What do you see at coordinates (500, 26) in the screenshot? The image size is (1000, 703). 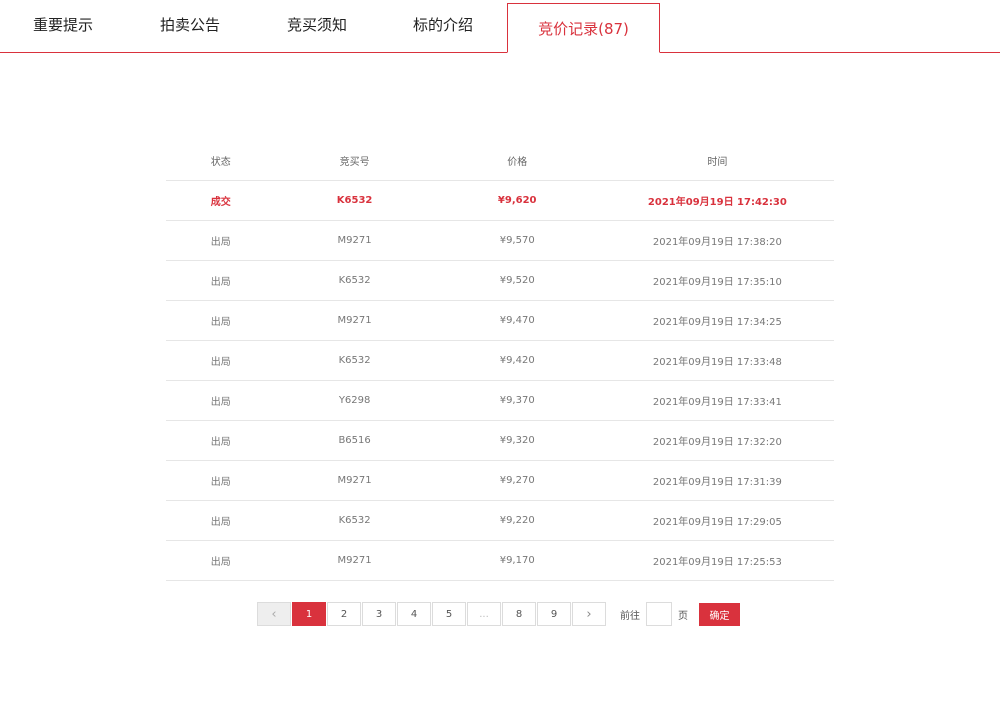 I see `tab-bar: 重要提示 拍卖公告 竞买须知 标的介绍 竞价记录(87)` at bounding box center [500, 26].